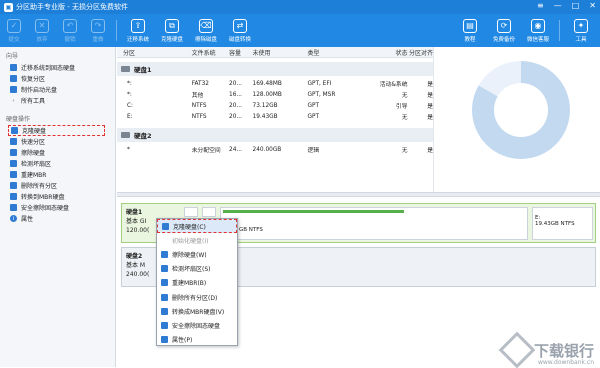 This screenshot has height=368, width=600. What do you see at coordinates (57, 78) in the screenshot?
I see `sidebar-item-recover-partition: 恢复分区` at bounding box center [57, 78].